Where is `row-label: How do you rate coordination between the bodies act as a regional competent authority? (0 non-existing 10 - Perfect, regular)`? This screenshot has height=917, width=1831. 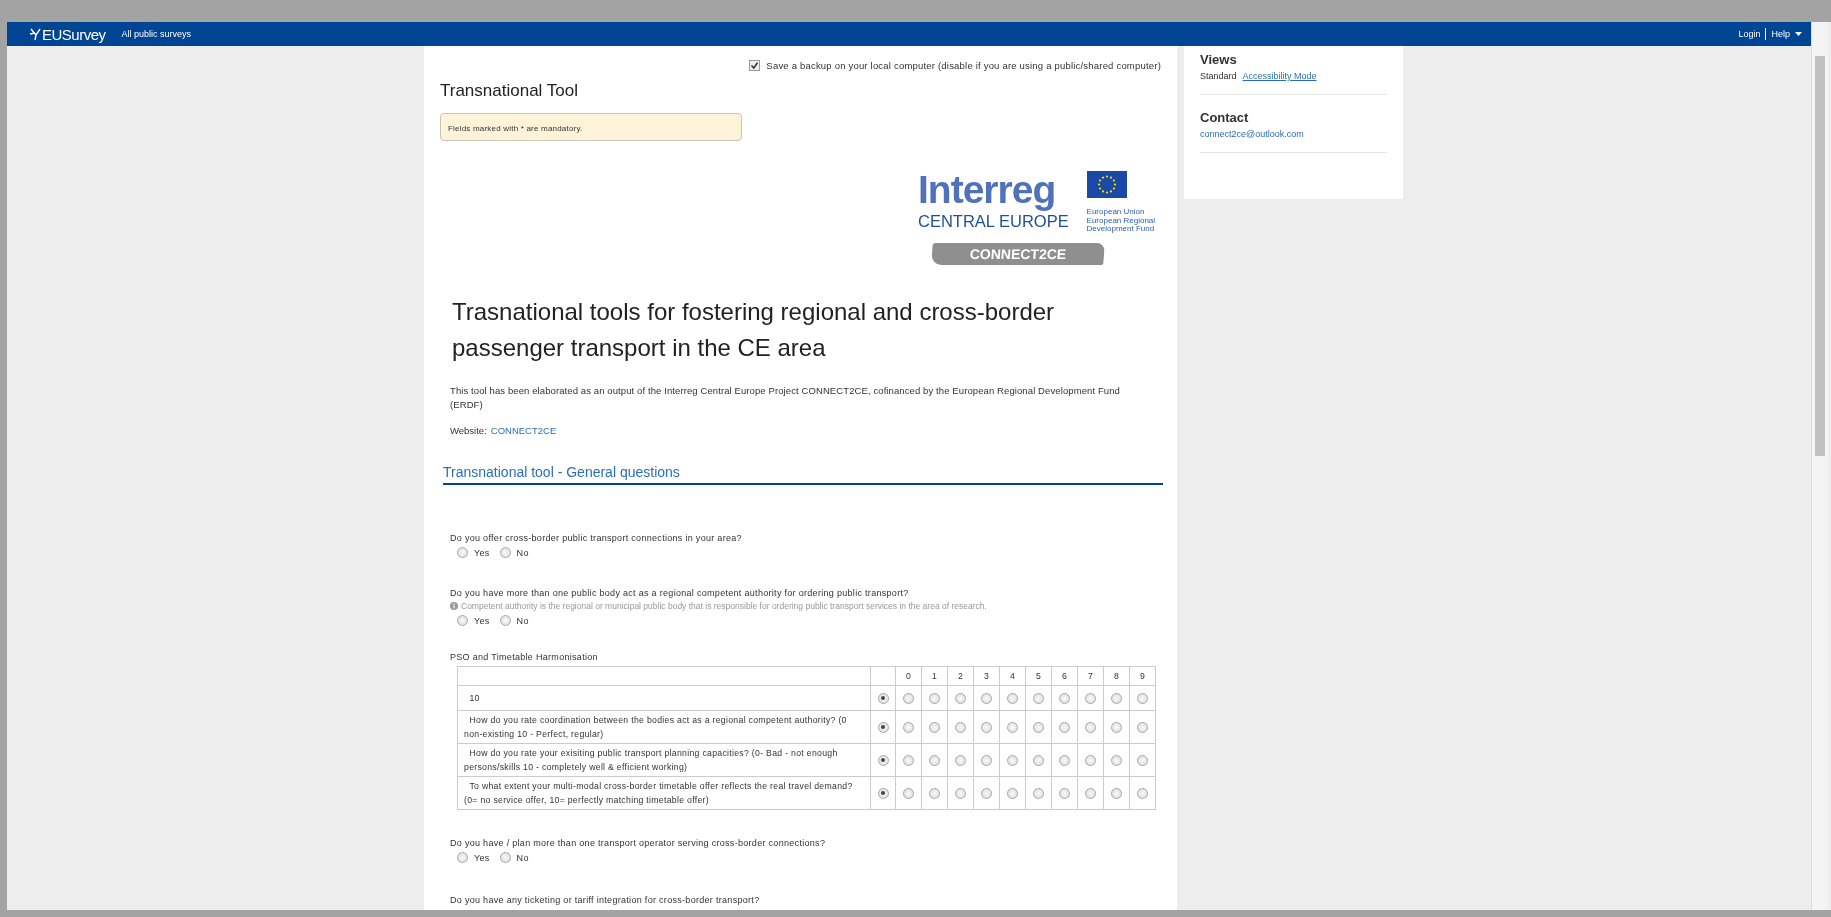
row-label: How do you rate coordination between the bodies act as a regional competent authority? (0 non-existing 10 - Perfect, regular) is located at coordinates (655, 727).